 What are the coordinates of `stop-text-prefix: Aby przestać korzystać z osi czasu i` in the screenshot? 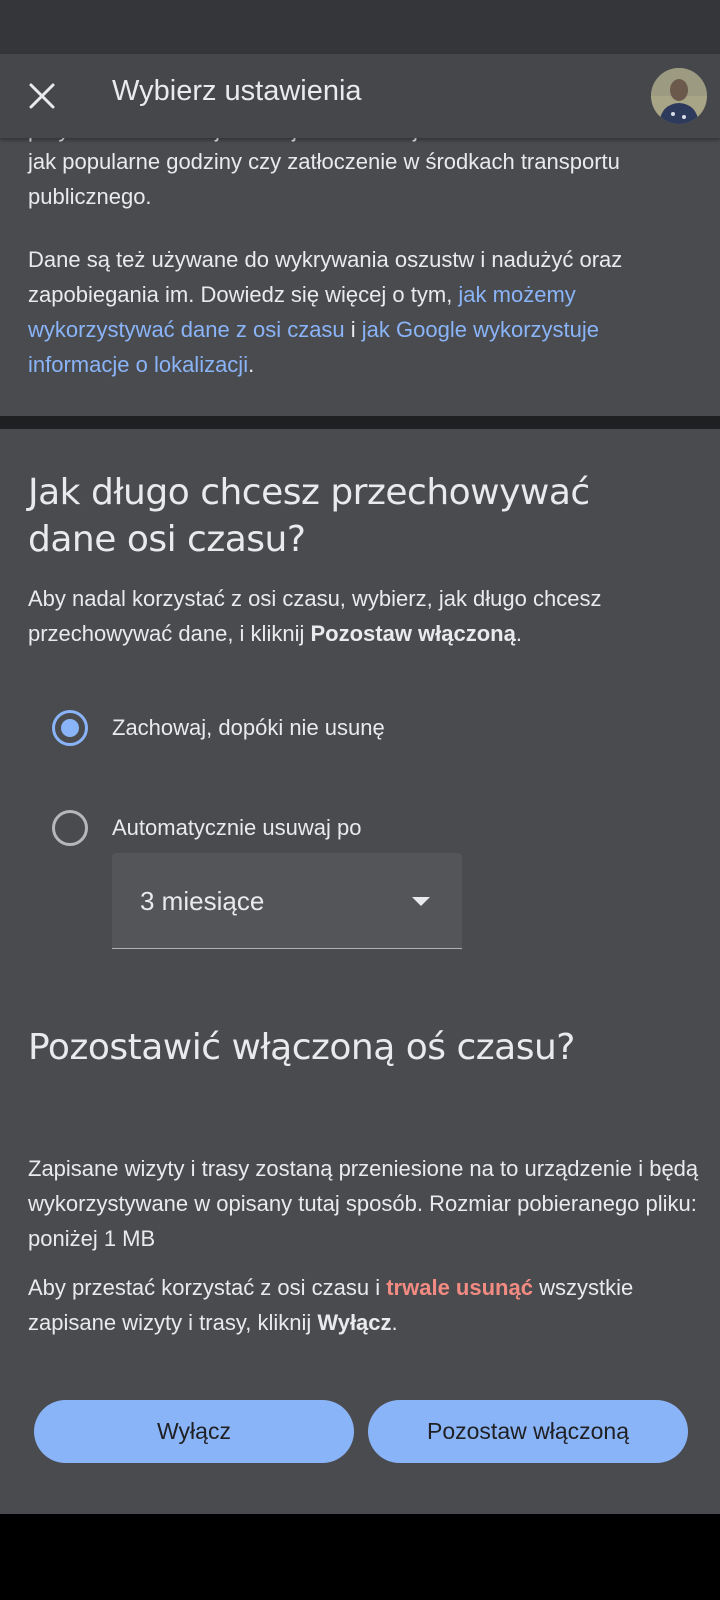 It's located at (207, 1287).